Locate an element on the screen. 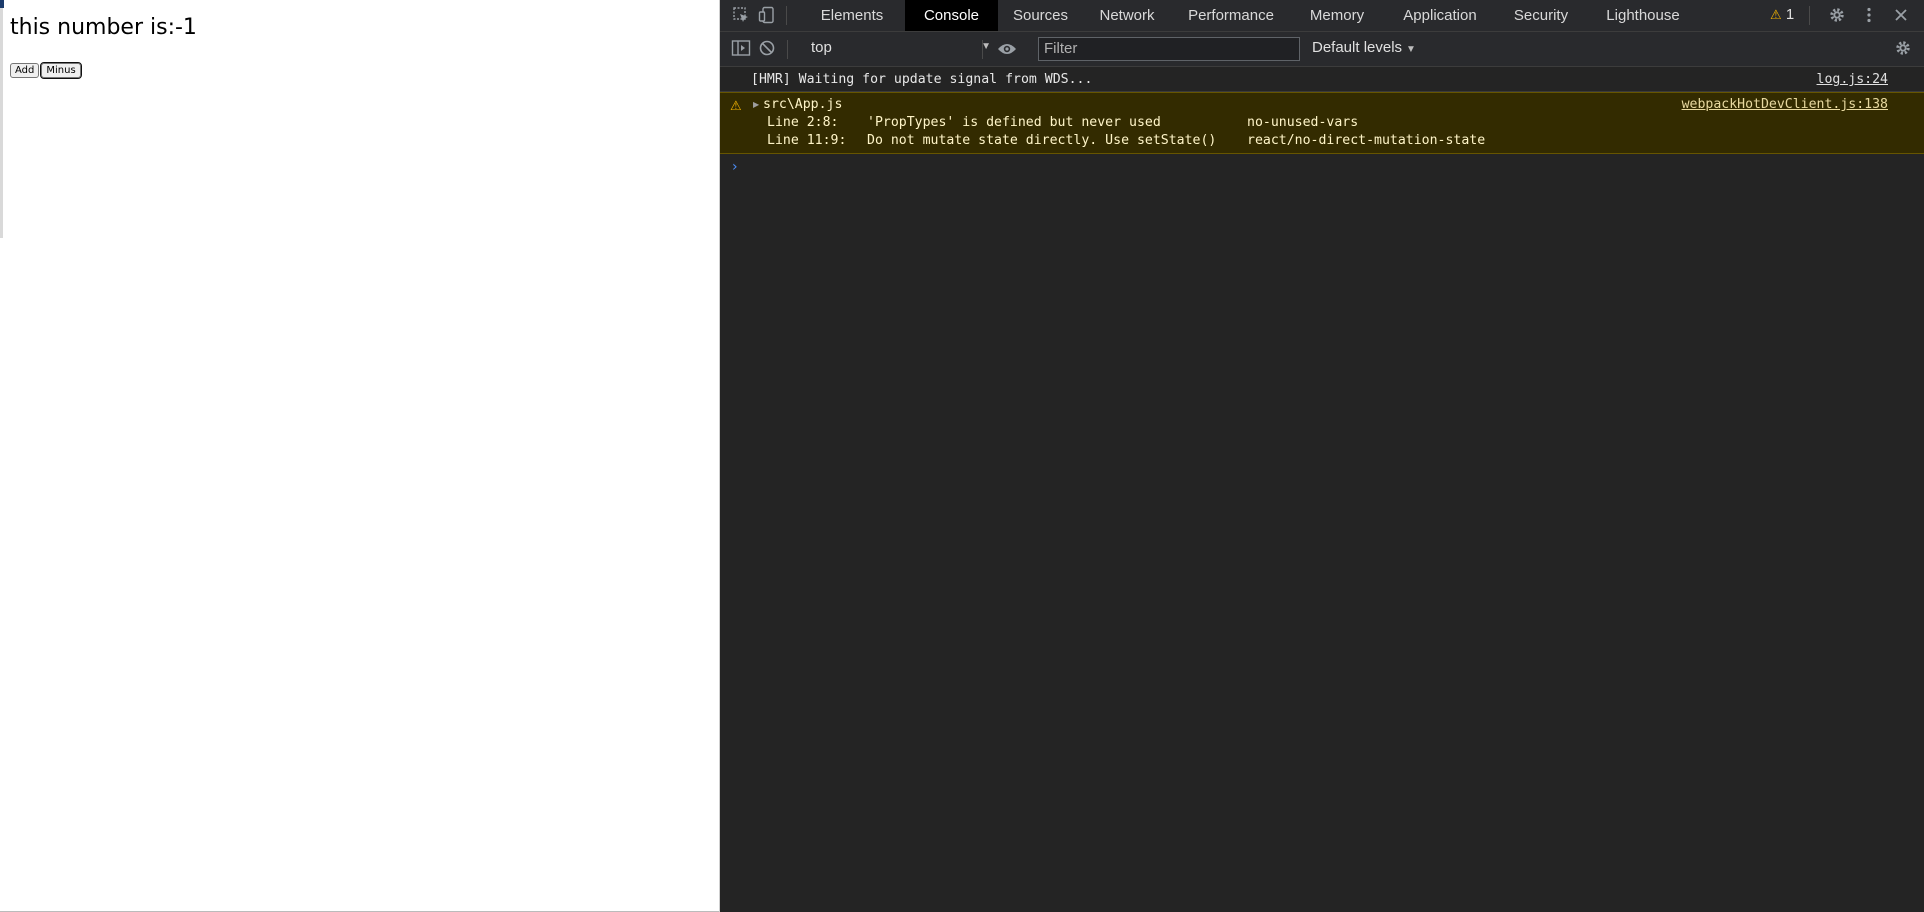  dropdown-arrow-icon: ▼ is located at coordinates (1411, 49).